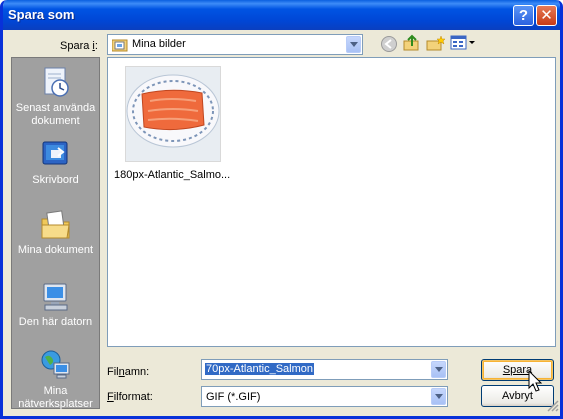 This screenshot has width=563, height=419. Describe the element at coordinates (235, 44) in the screenshot. I see `lookin-dropdown: Mina bilder` at that location.